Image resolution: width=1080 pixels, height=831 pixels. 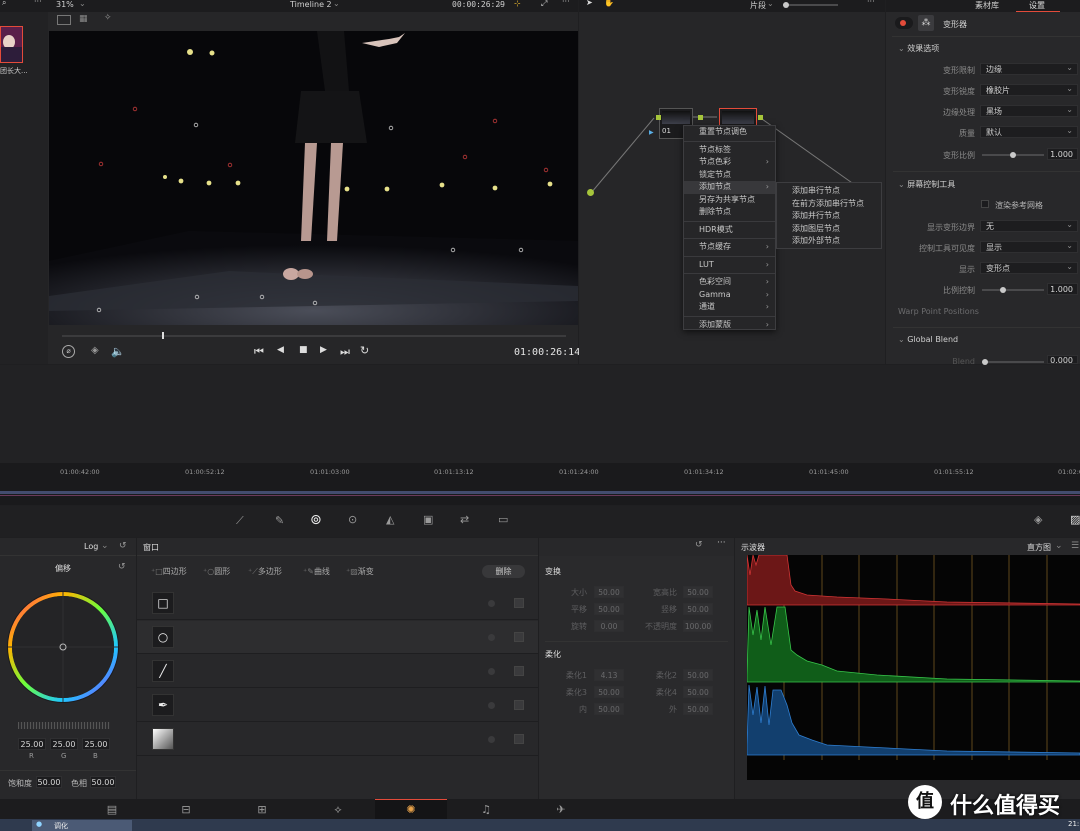 What do you see at coordinates (316, 571) in the screenshot?
I see `tool-curve: ⁺✎曲线` at bounding box center [316, 571].